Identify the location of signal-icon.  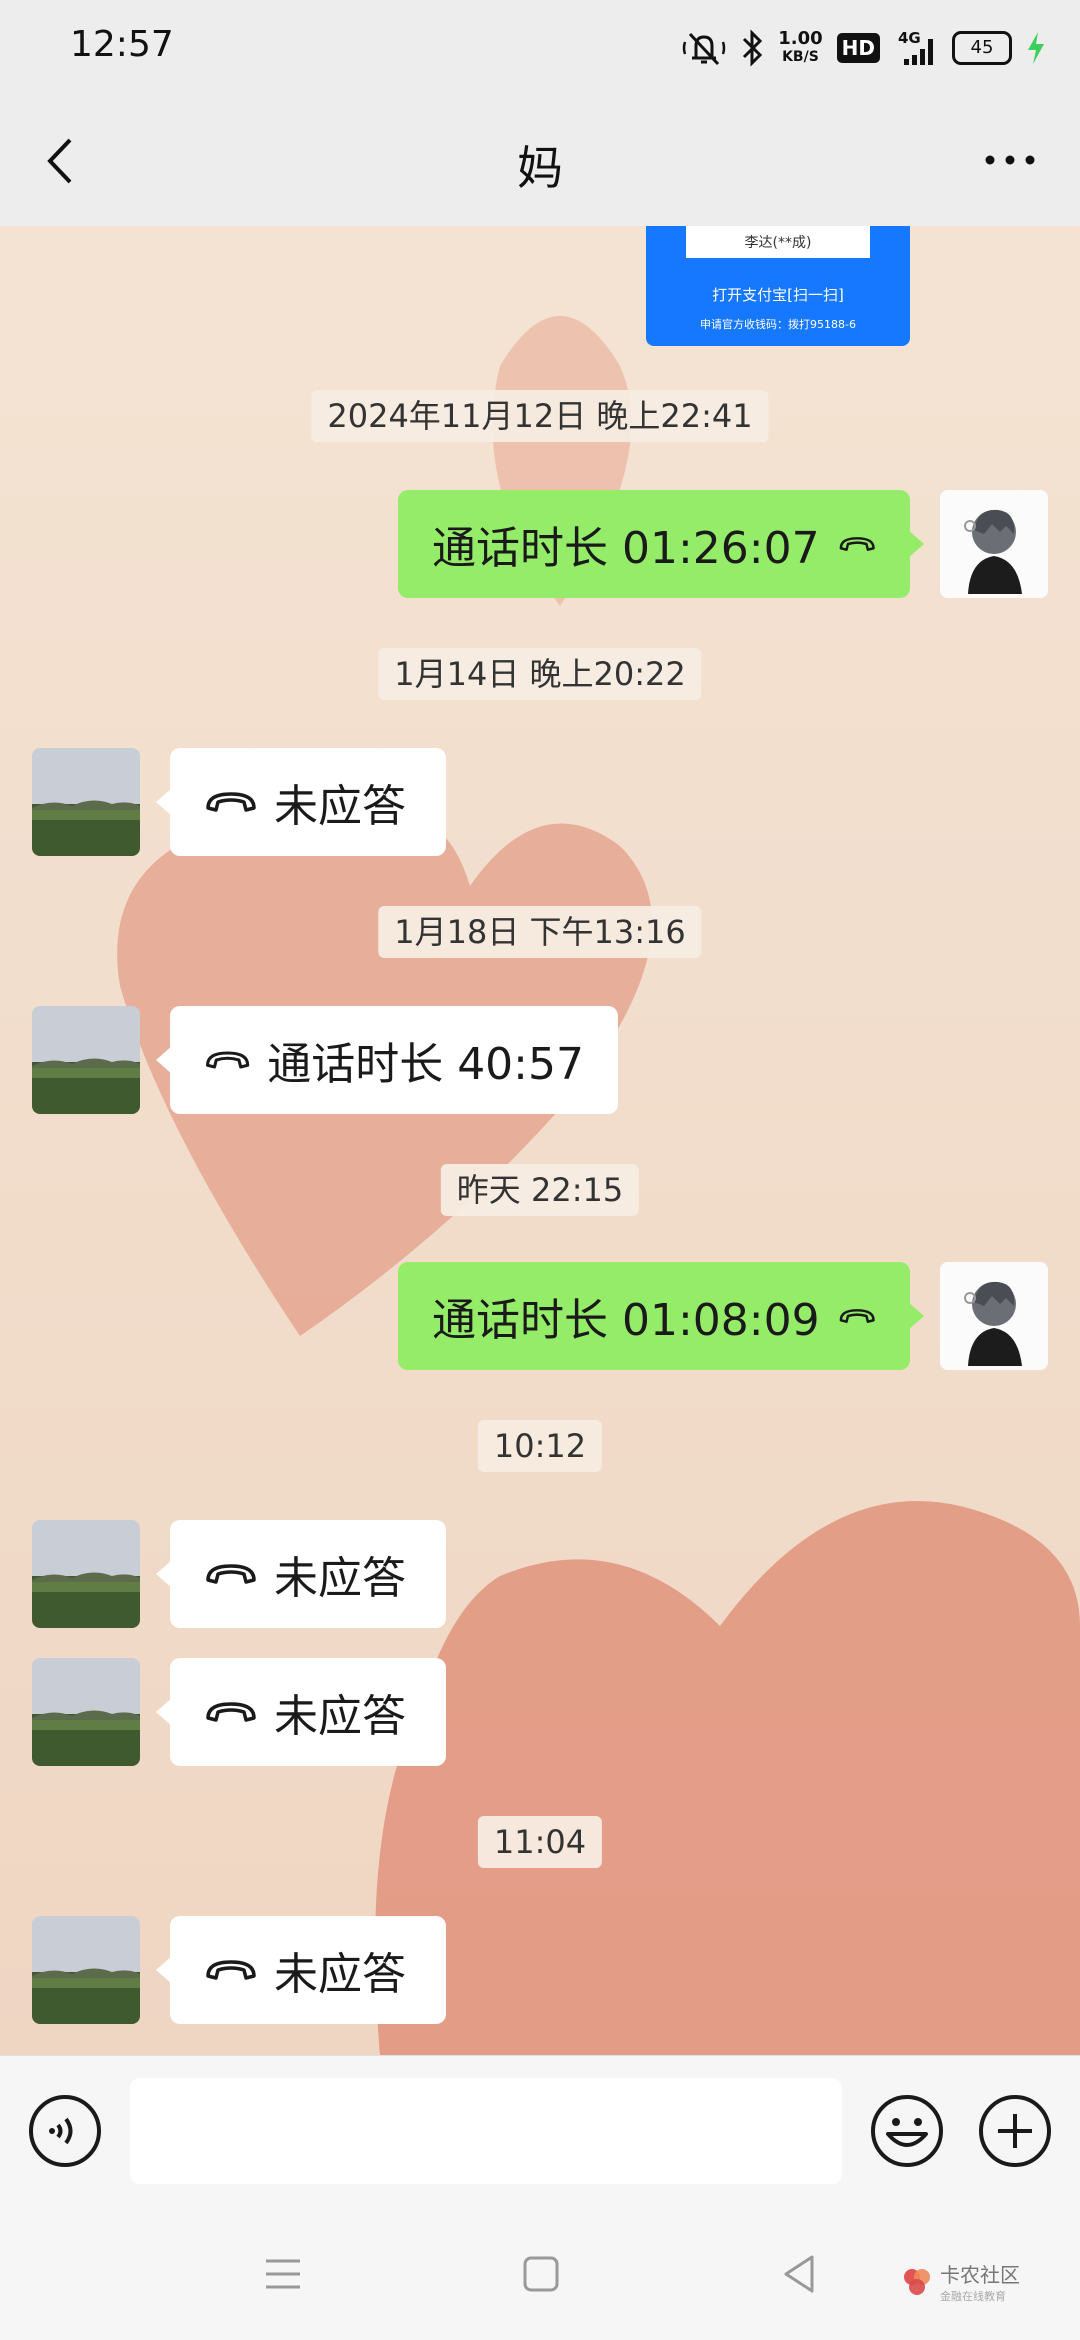
(918, 52).